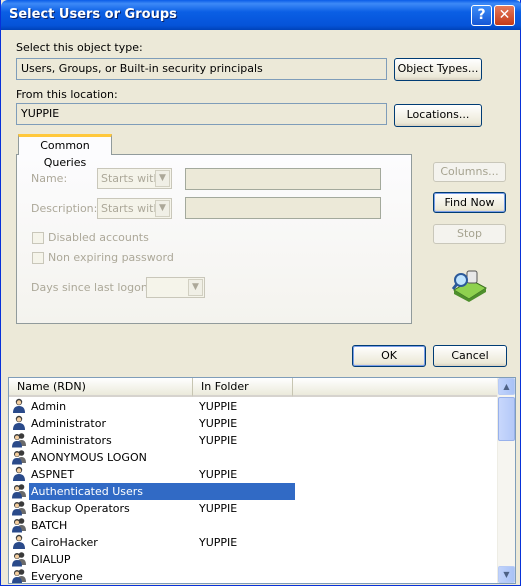  What do you see at coordinates (91, 287) in the screenshot?
I see `days-since-logon-label: Days since last logon:` at bounding box center [91, 287].